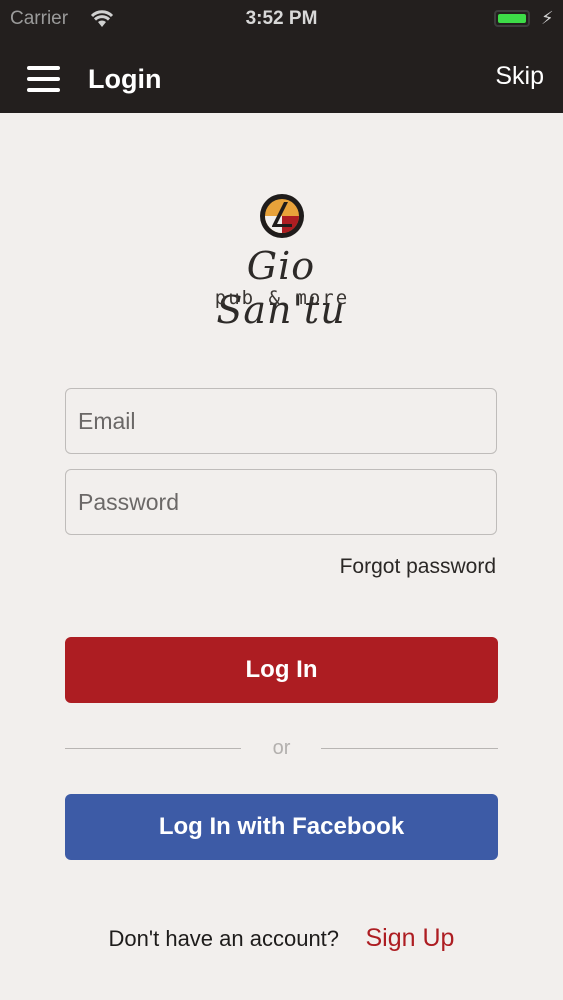 The width and height of the screenshot is (563, 1000). I want to click on login-button: Log In, so click(281, 670).